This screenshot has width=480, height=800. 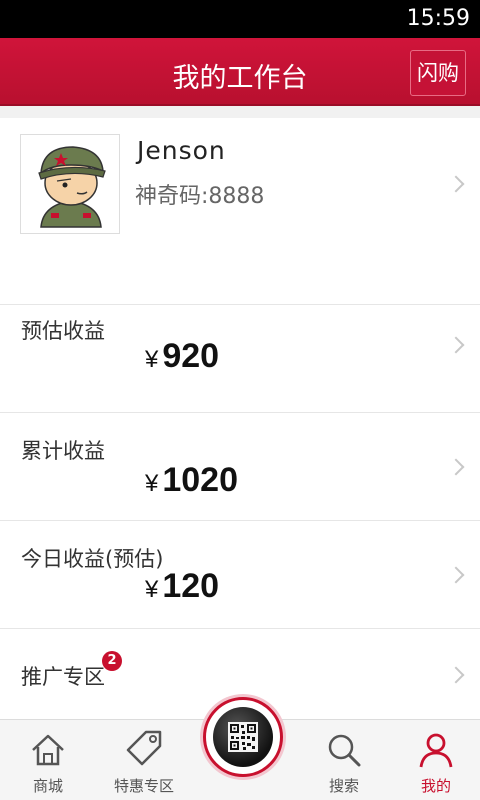 What do you see at coordinates (240, 358) in the screenshot?
I see `stat-row-estimated: 预估收益 ¥920` at bounding box center [240, 358].